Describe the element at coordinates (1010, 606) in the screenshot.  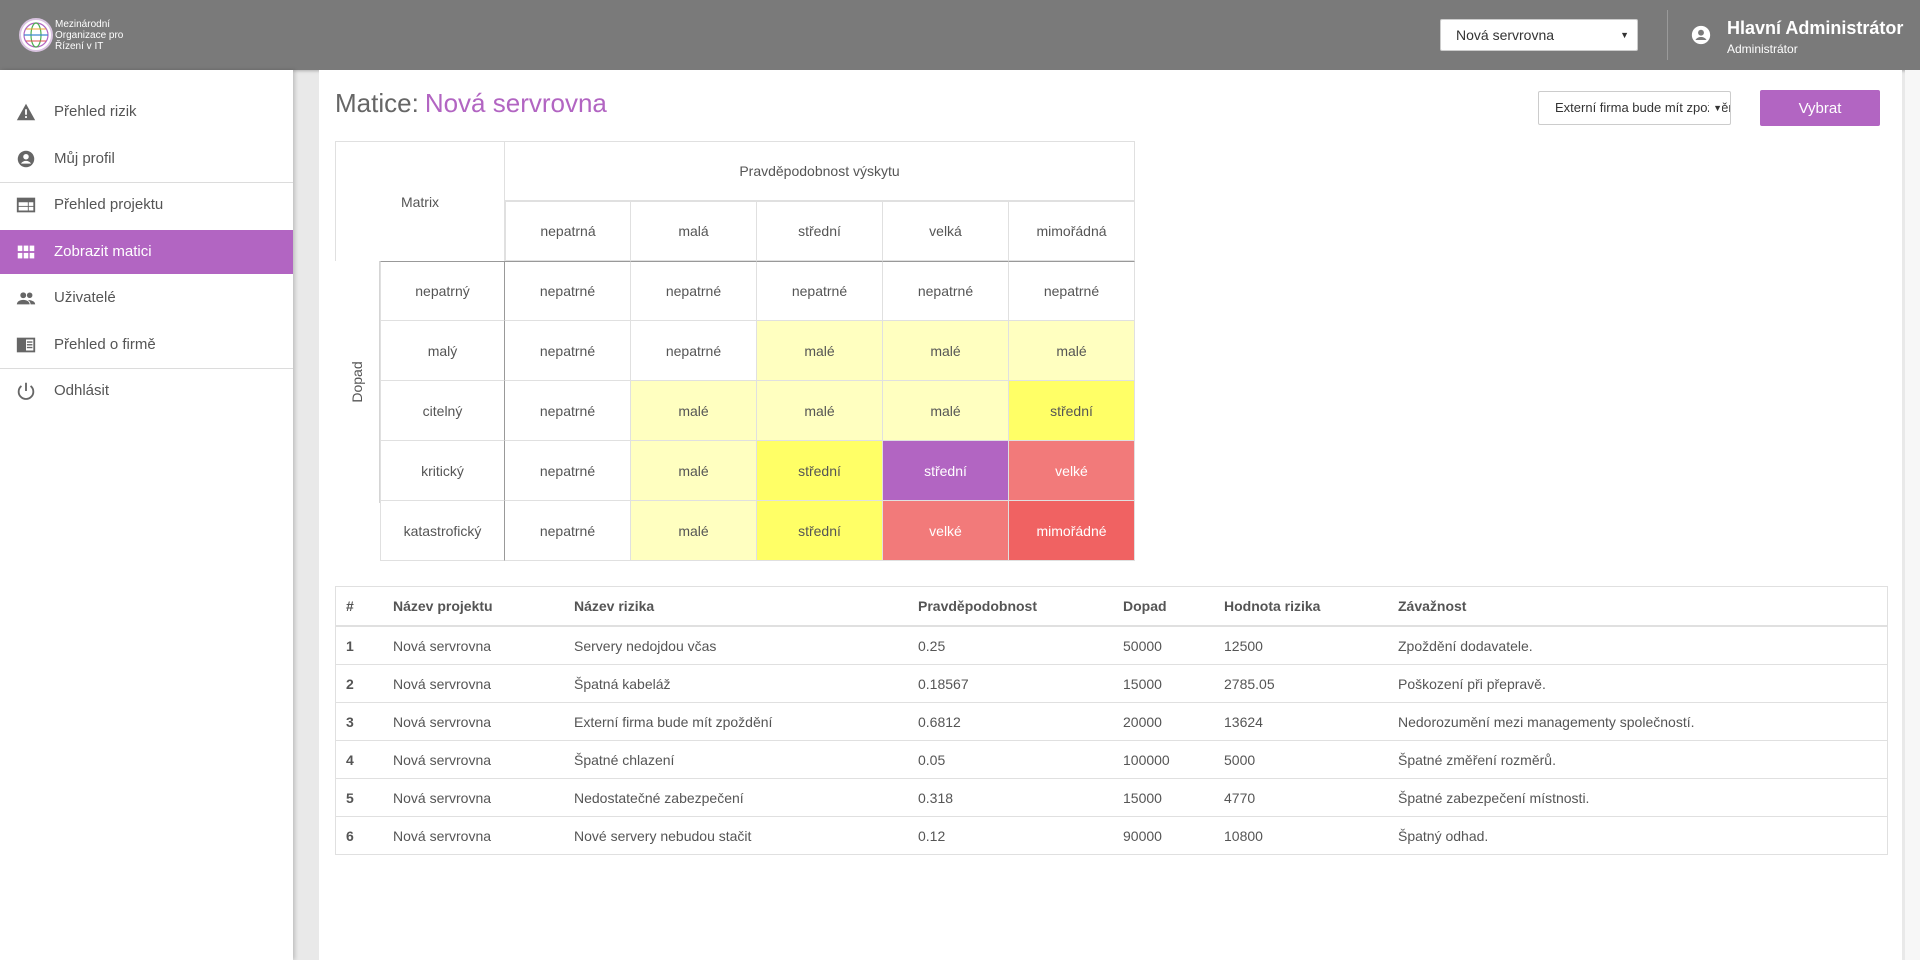
I see `column-header: Pravděpodobnost` at that location.